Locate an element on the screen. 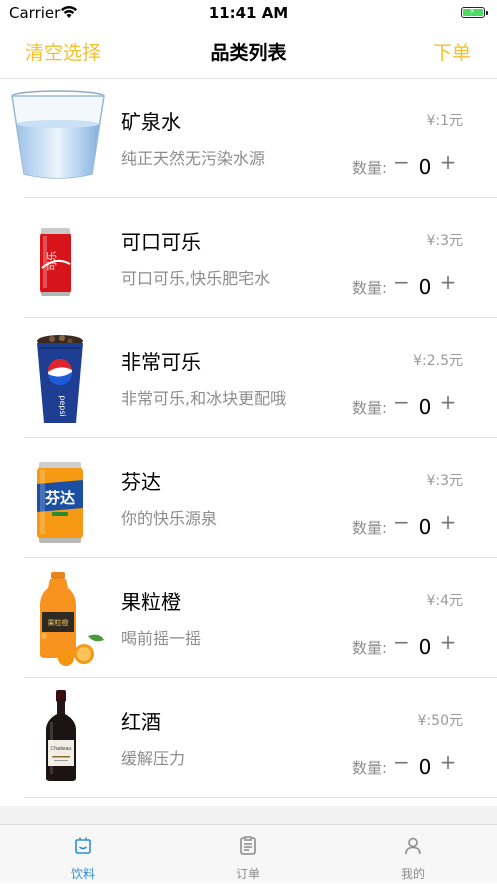 This screenshot has width=497, height=884. product-description: 喝前摇一摇 is located at coordinates (161, 638).